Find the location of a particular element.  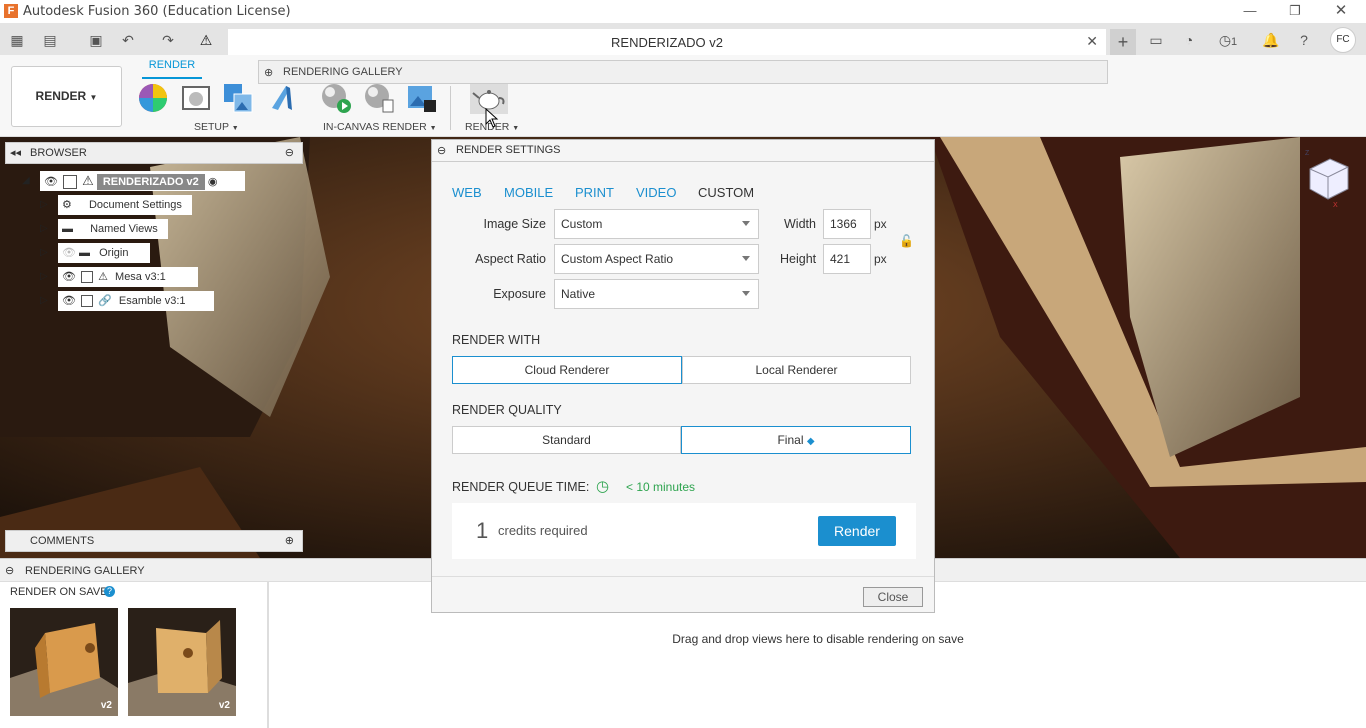

avatar: FC is located at coordinates (1343, 40).